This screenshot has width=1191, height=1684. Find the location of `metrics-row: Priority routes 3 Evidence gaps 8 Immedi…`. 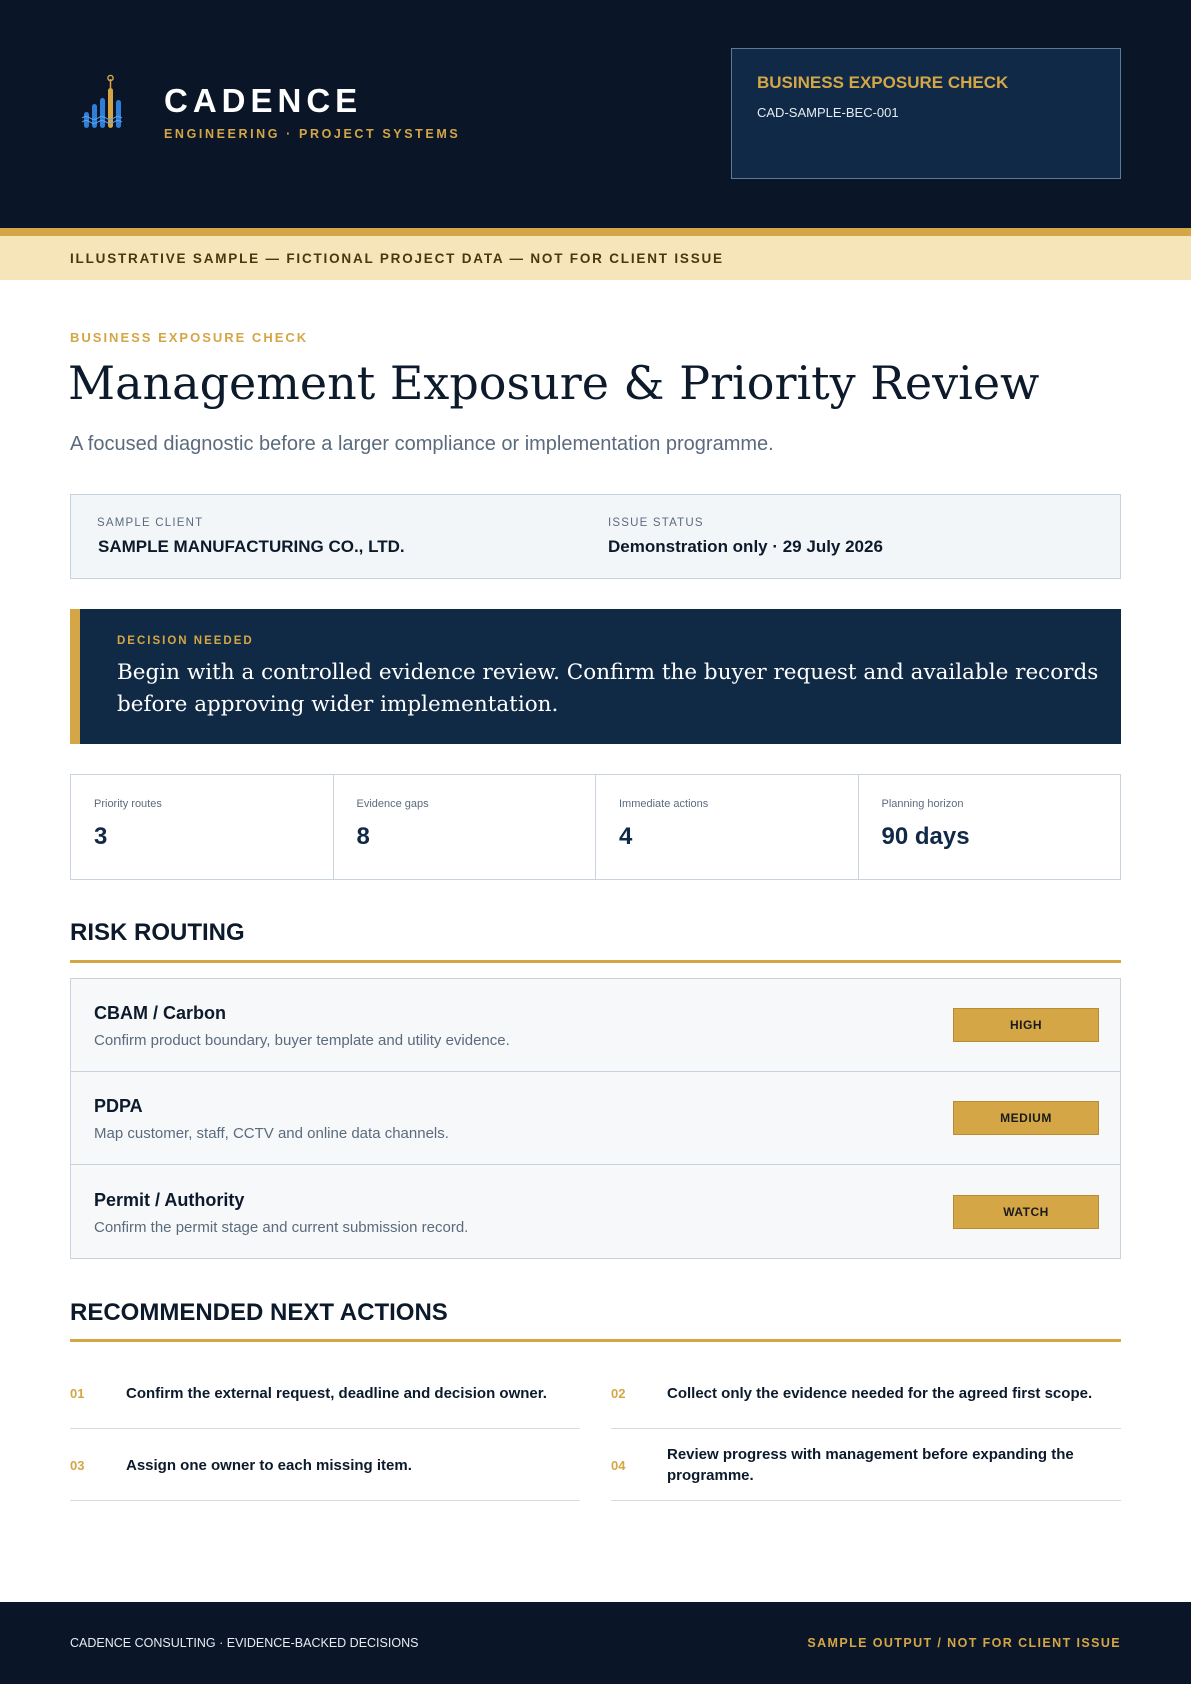

metrics-row: Priority routes 3 Evidence gaps 8 Immedi… is located at coordinates (595, 827).